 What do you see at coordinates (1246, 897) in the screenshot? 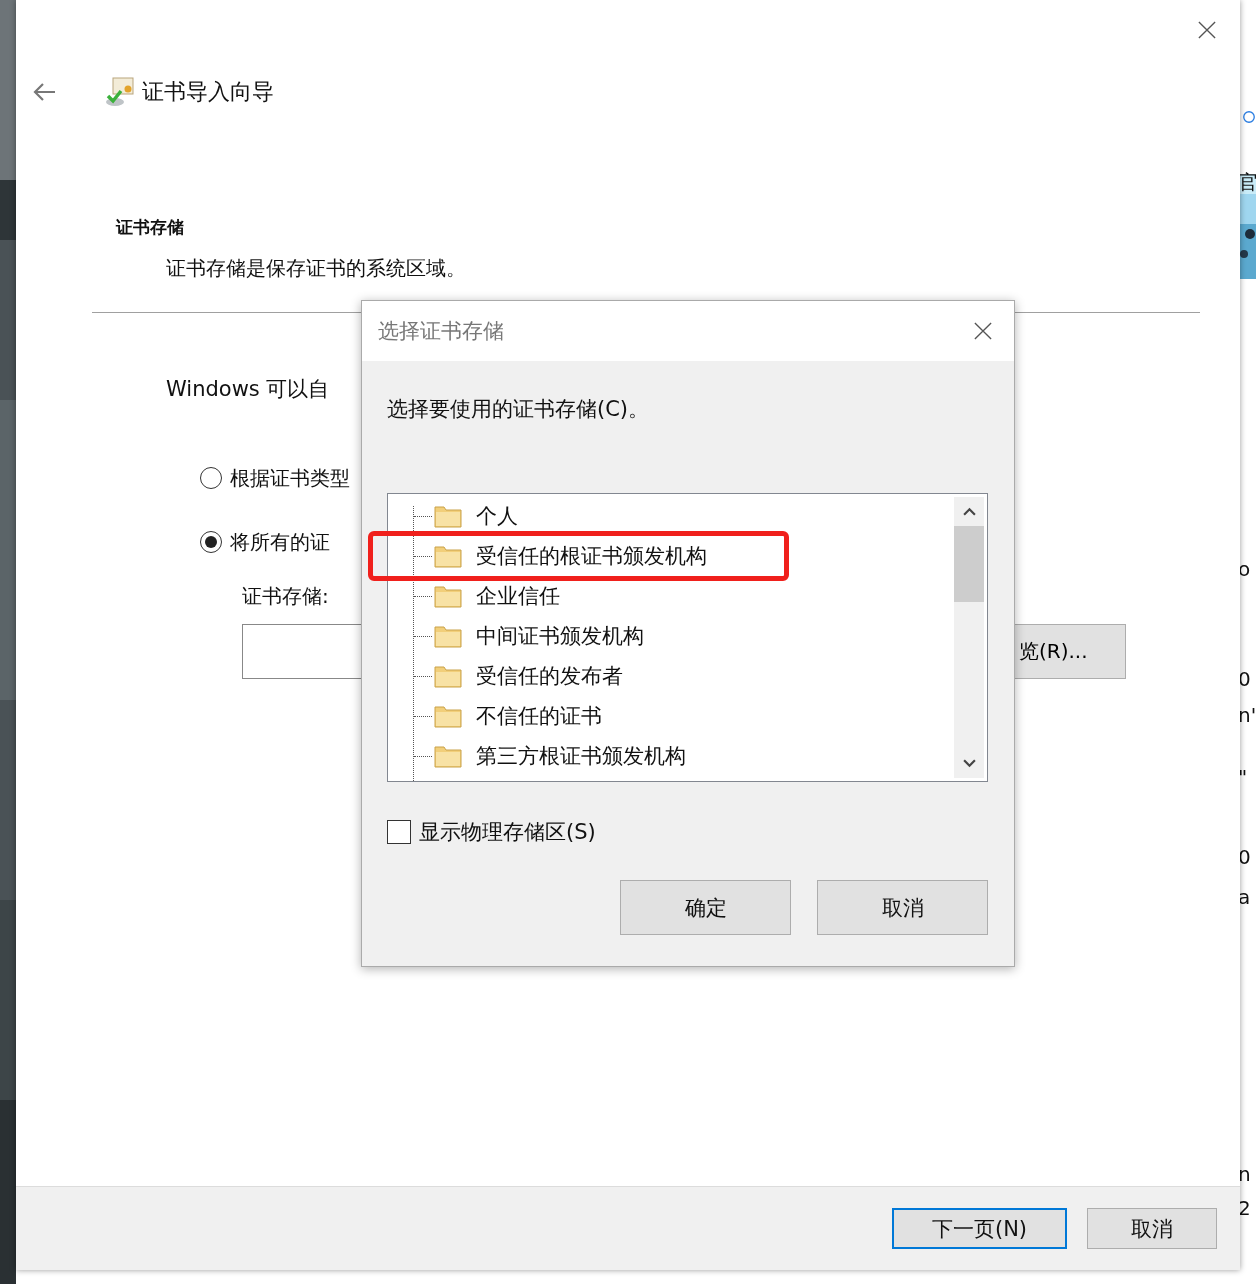
I see `text-fragment: a` at bounding box center [1246, 897].